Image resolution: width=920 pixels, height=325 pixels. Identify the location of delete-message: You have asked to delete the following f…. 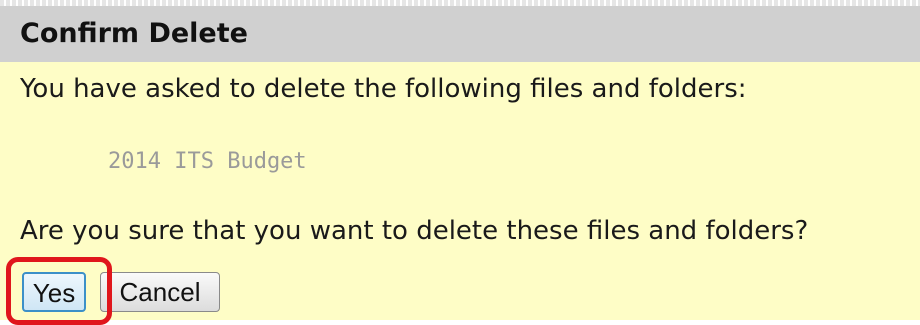
(383, 89).